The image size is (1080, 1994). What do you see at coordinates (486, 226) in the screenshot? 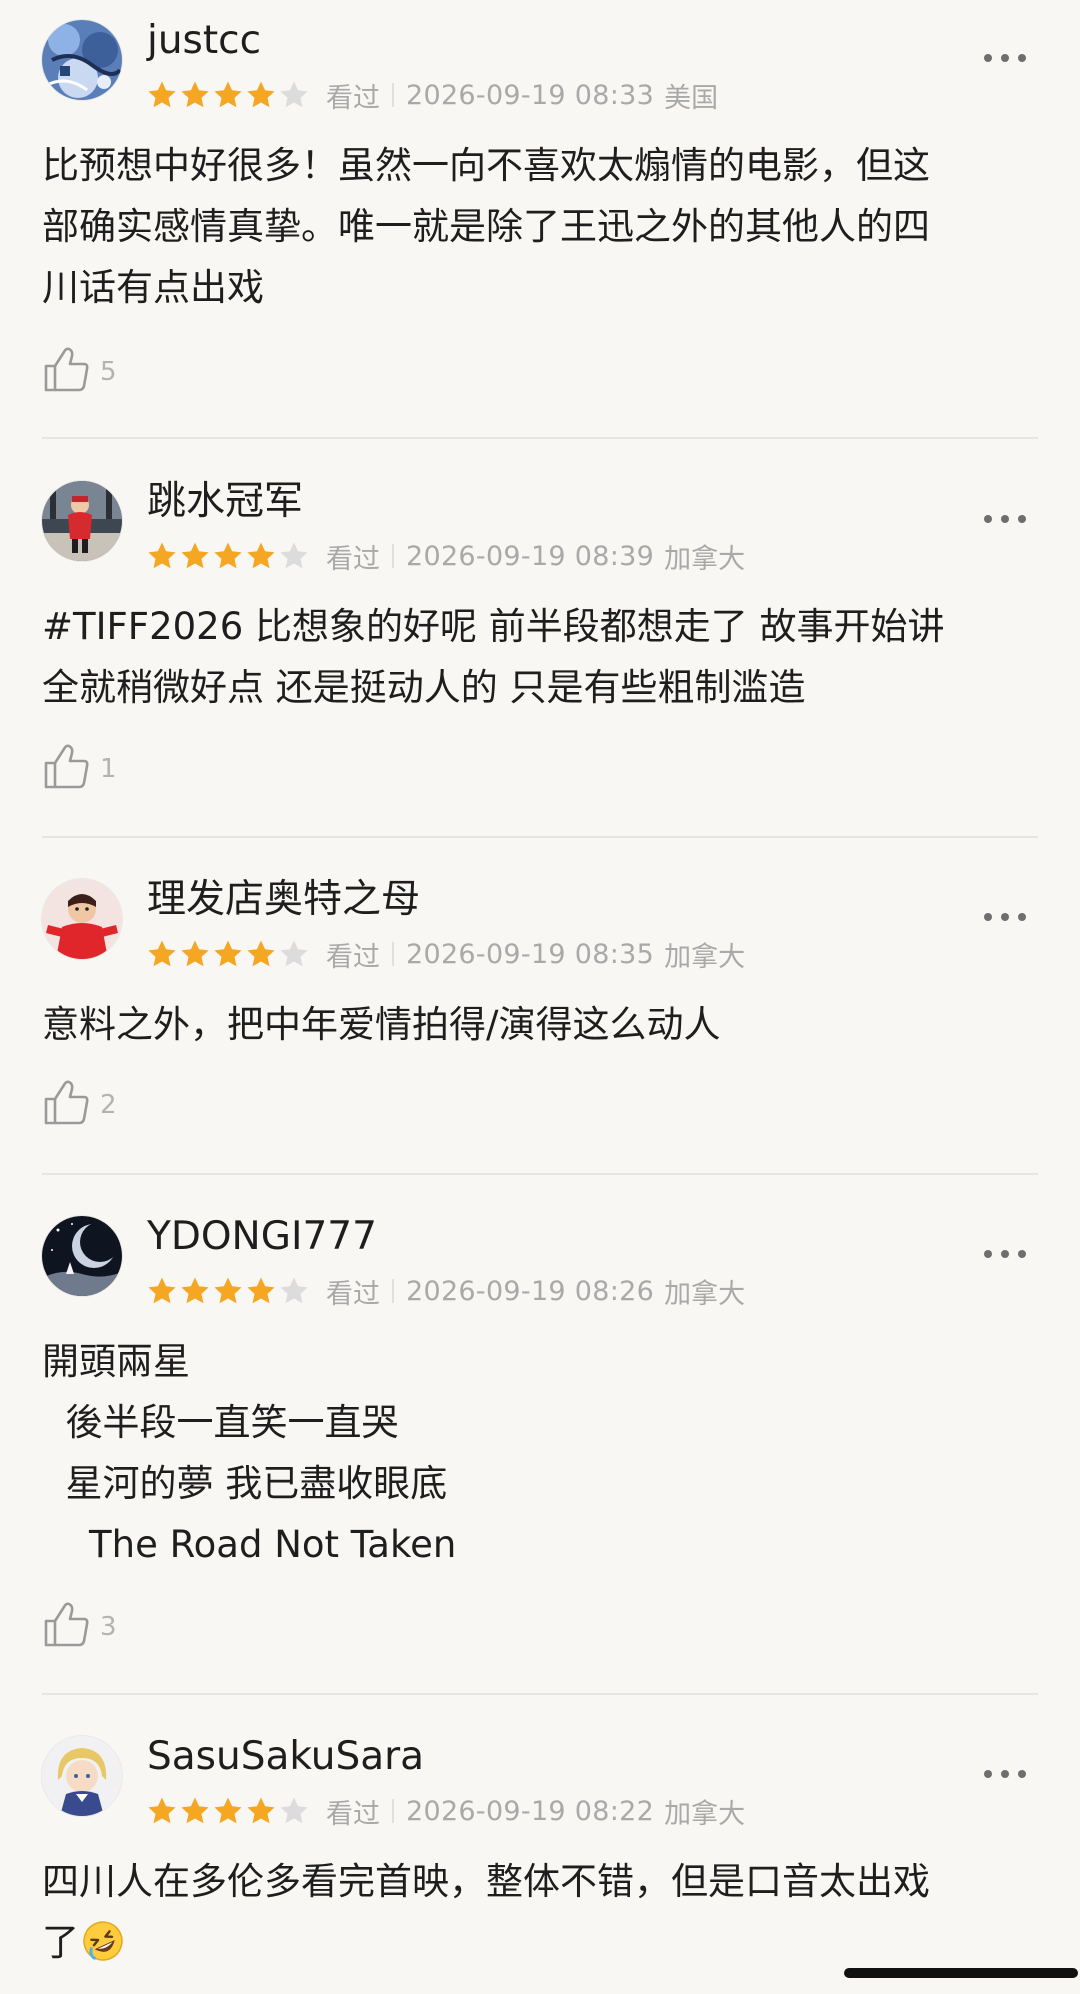
I see `review-text-line: 部确实感情真挚。唯一就是除了王迅之外的其他人的四` at bounding box center [486, 226].